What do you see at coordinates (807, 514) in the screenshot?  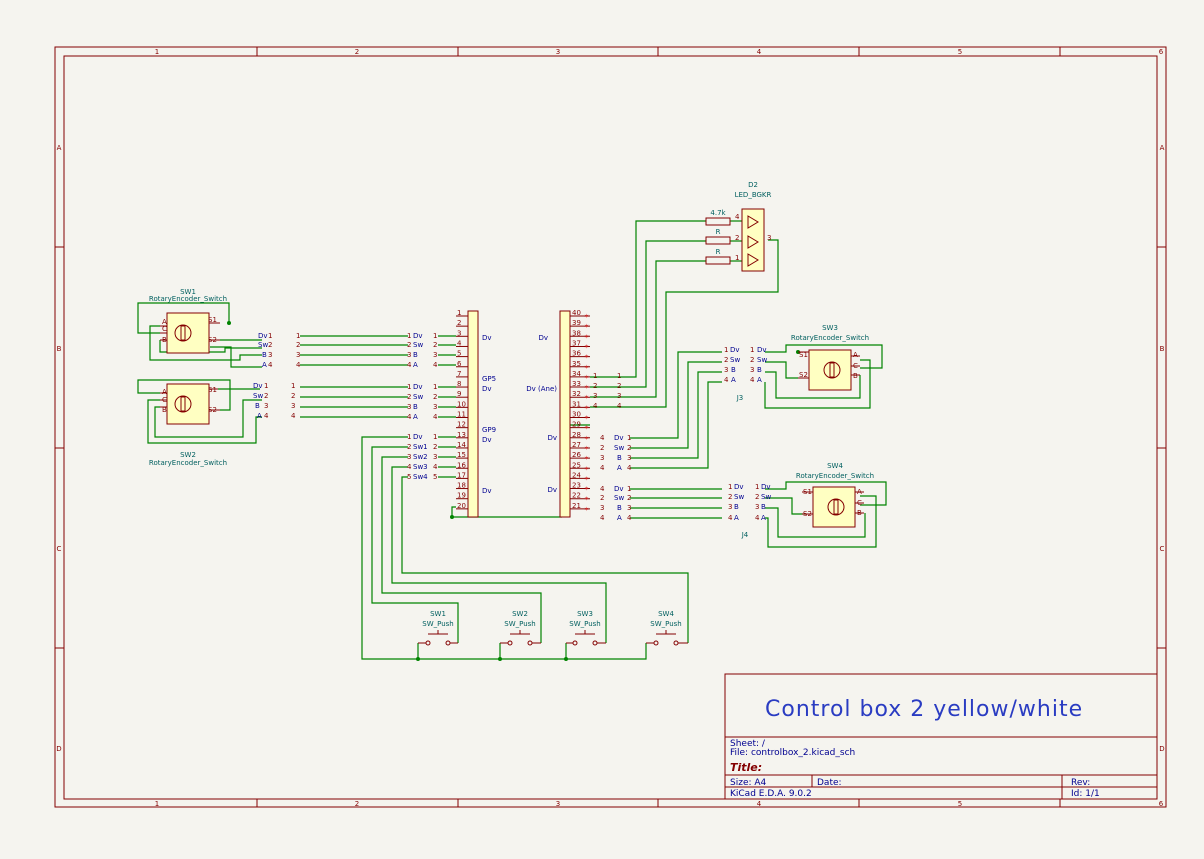 I see `encoder-sw4-pin-s2: S2` at bounding box center [807, 514].